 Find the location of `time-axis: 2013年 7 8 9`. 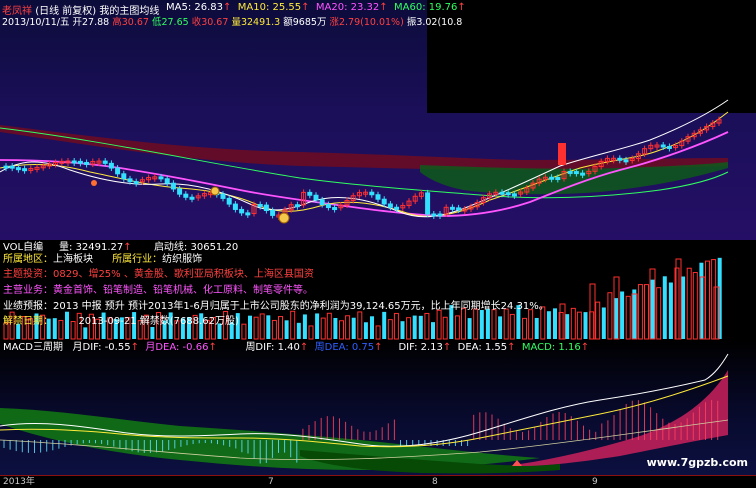

time-axis: 2013年 7 8 9 is located at coordinates (378, 481).